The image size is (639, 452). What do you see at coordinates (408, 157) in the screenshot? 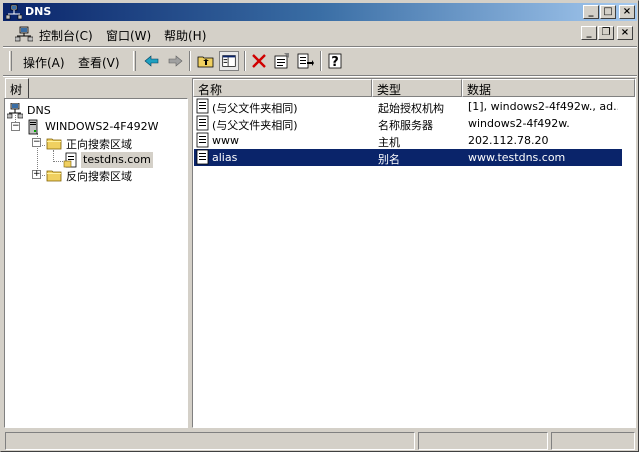
I see `table-row-selected: alias 别名 www.testdns.com` at bounding box center [408, 157].